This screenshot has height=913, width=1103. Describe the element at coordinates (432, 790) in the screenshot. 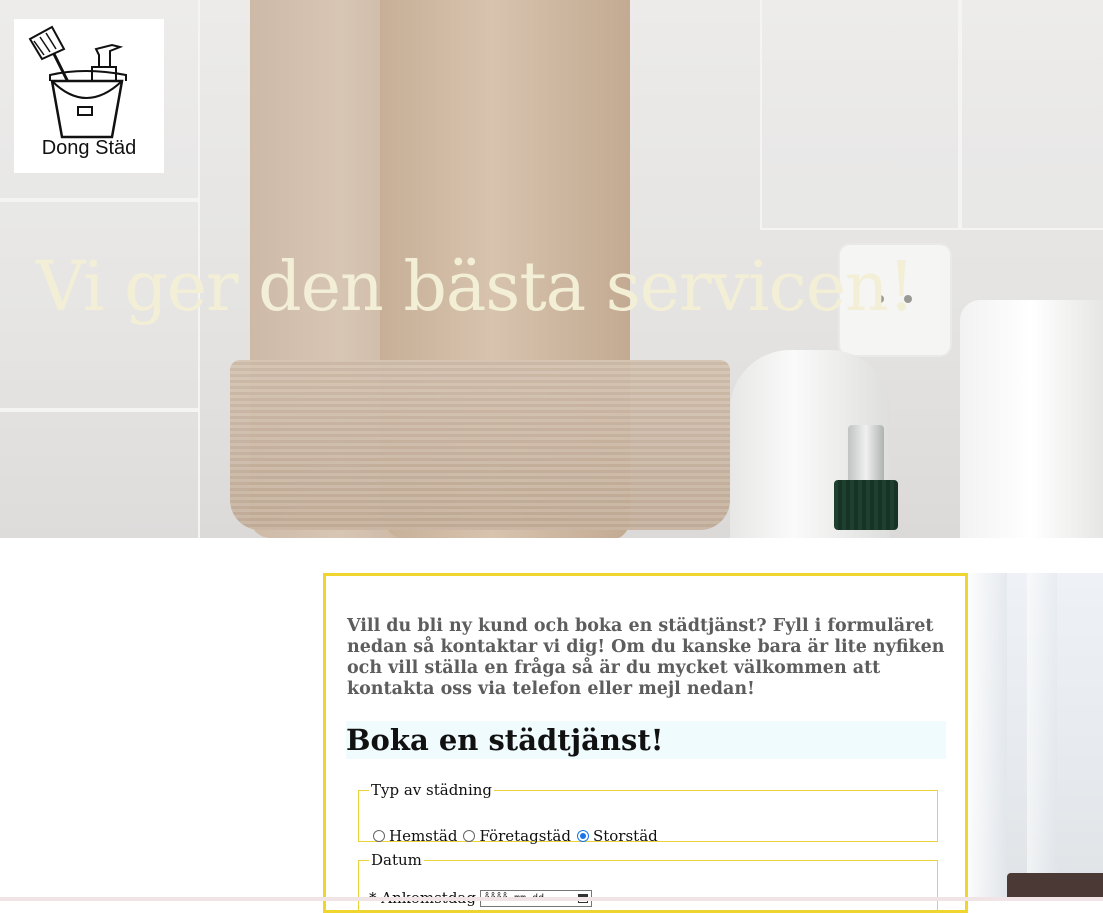

I see `cleaning-type-legend: Typ av städning` at that location.